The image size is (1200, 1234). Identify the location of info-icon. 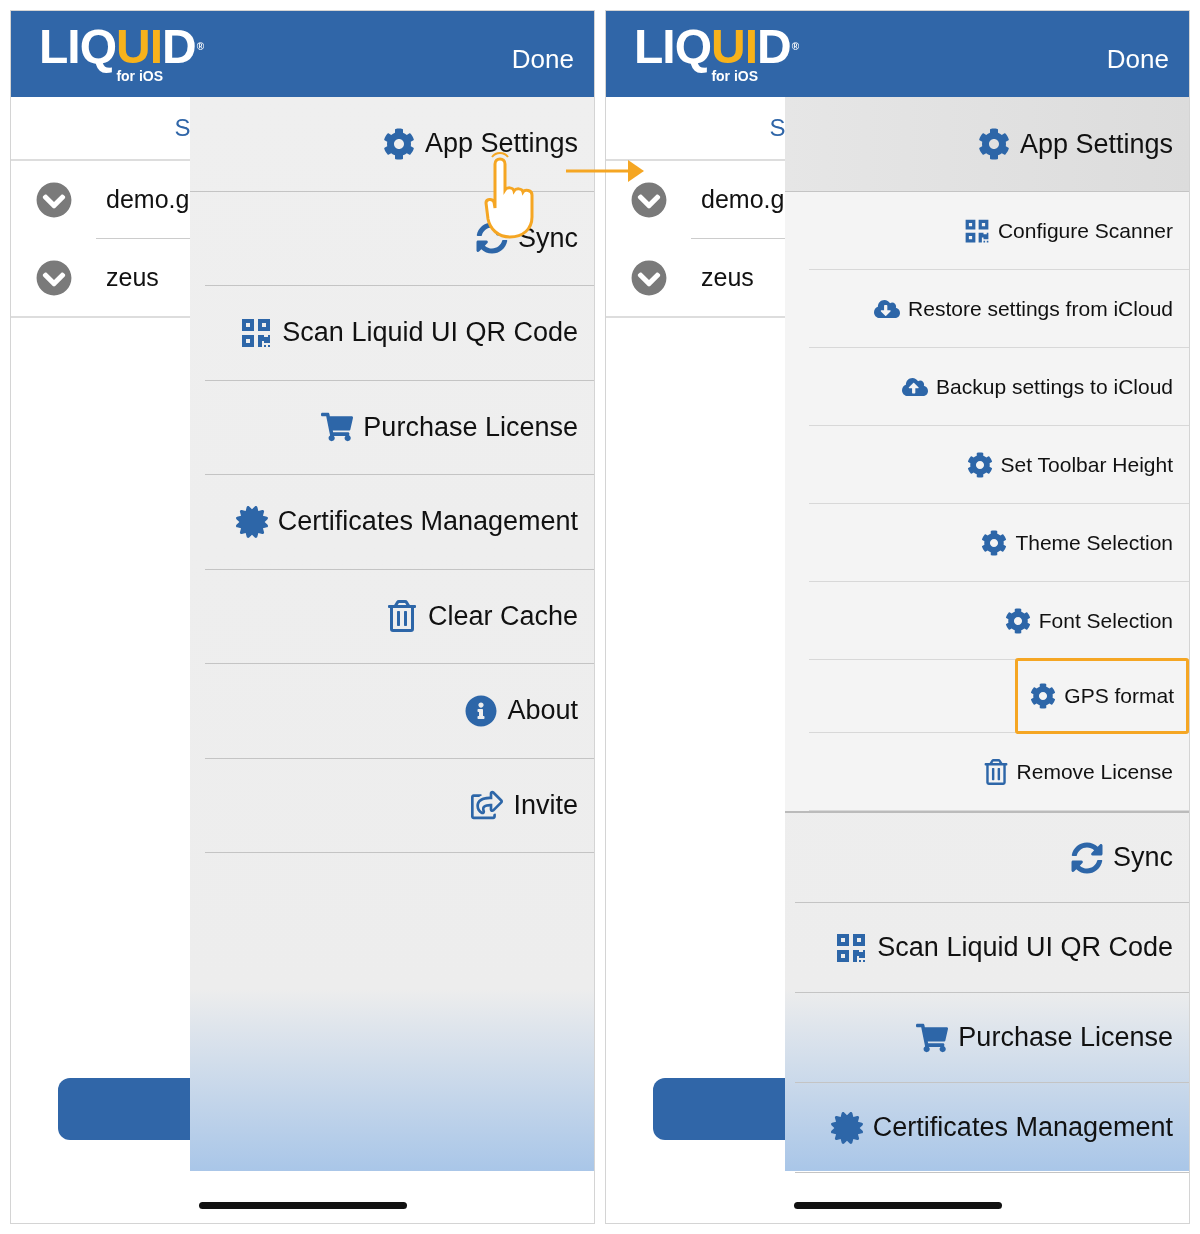
(481, 710).